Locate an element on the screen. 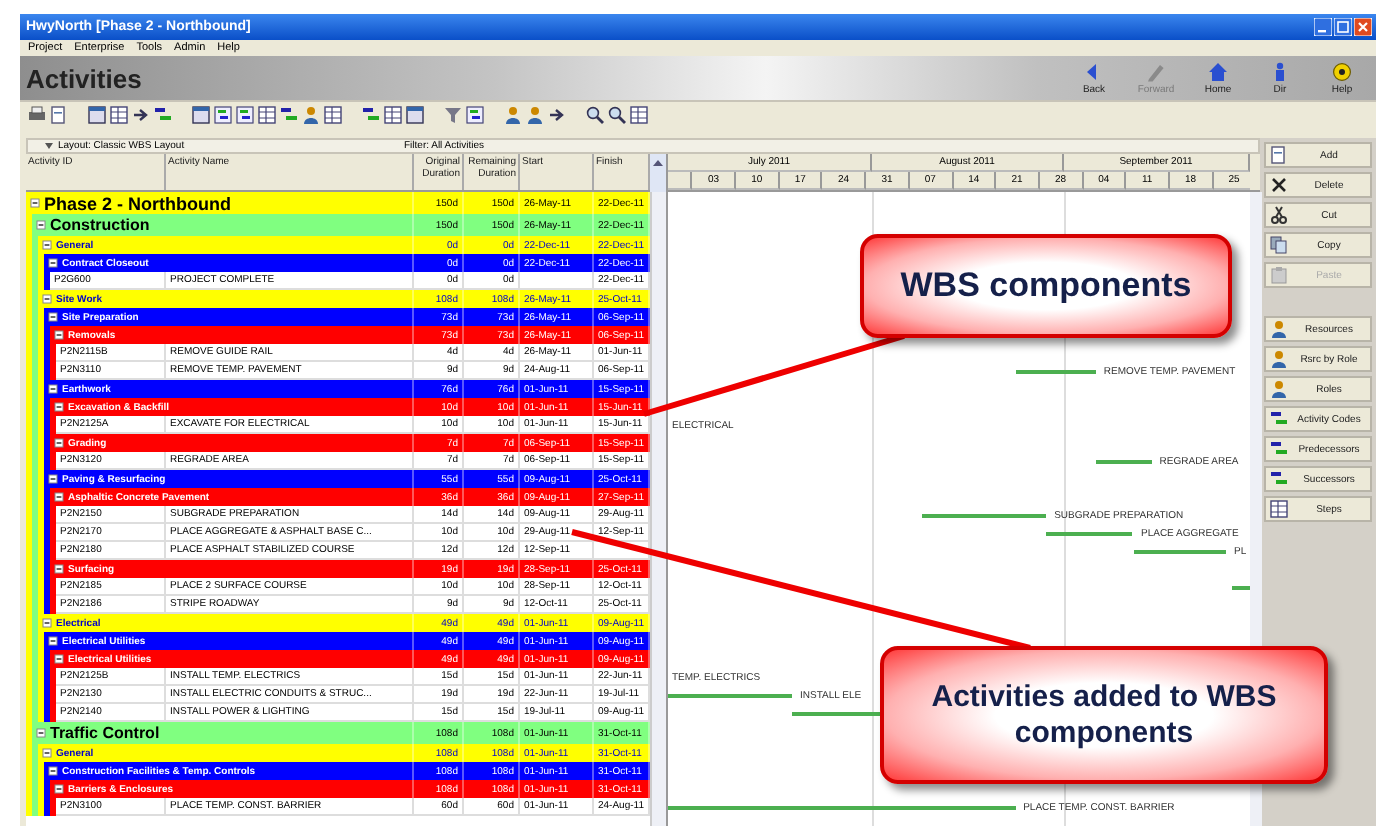 The image size is (1376, 826). caret-icon is located at coordinates (49, 146).